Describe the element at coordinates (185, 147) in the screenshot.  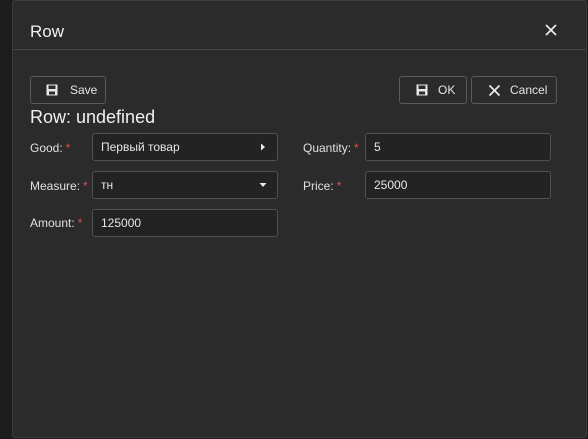
I see `good-field: Первый товар` at that location.